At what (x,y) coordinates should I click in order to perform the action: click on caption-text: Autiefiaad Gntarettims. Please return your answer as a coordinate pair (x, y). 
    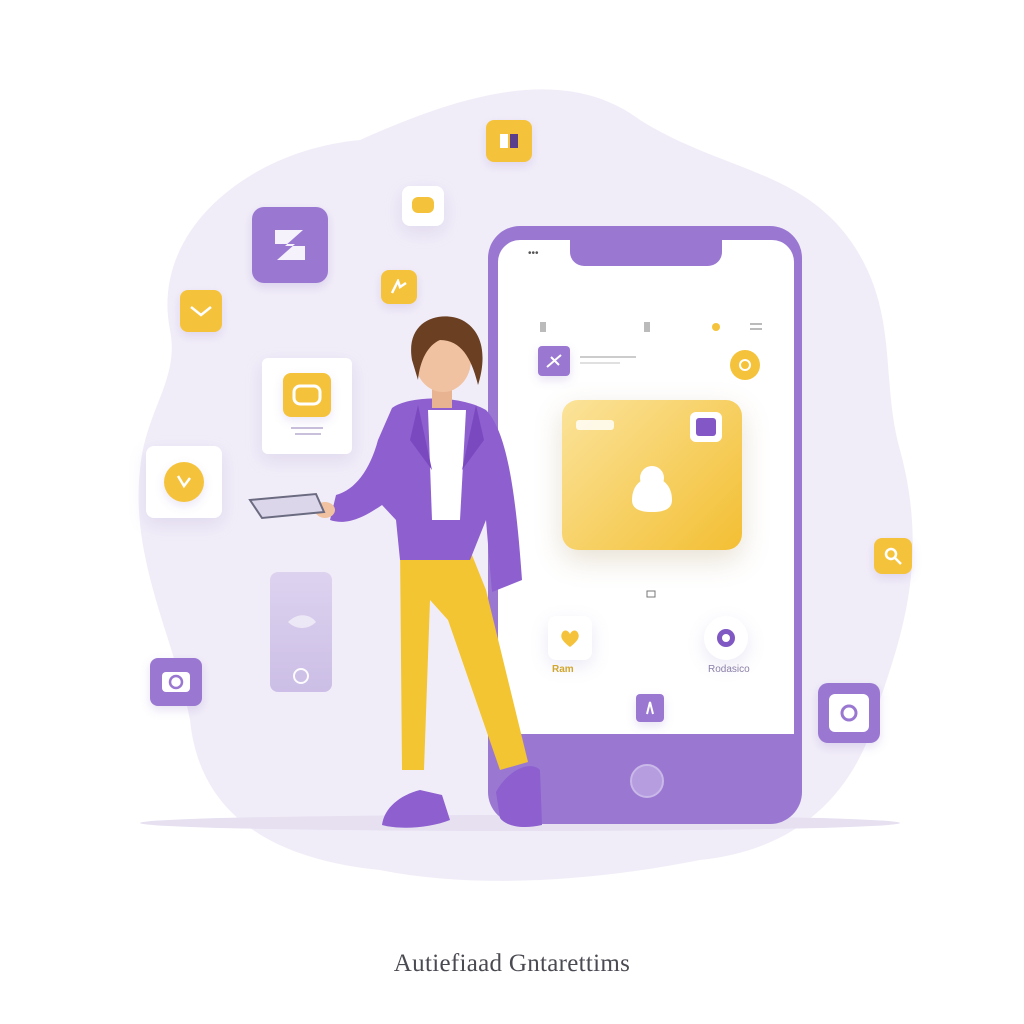
    Looking at the image, I should click on (512, 963).